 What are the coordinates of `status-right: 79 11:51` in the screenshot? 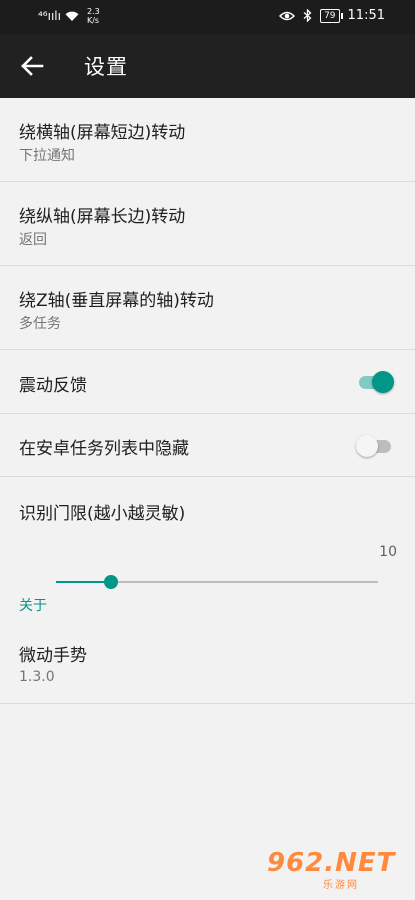 It's located at (332, 15).